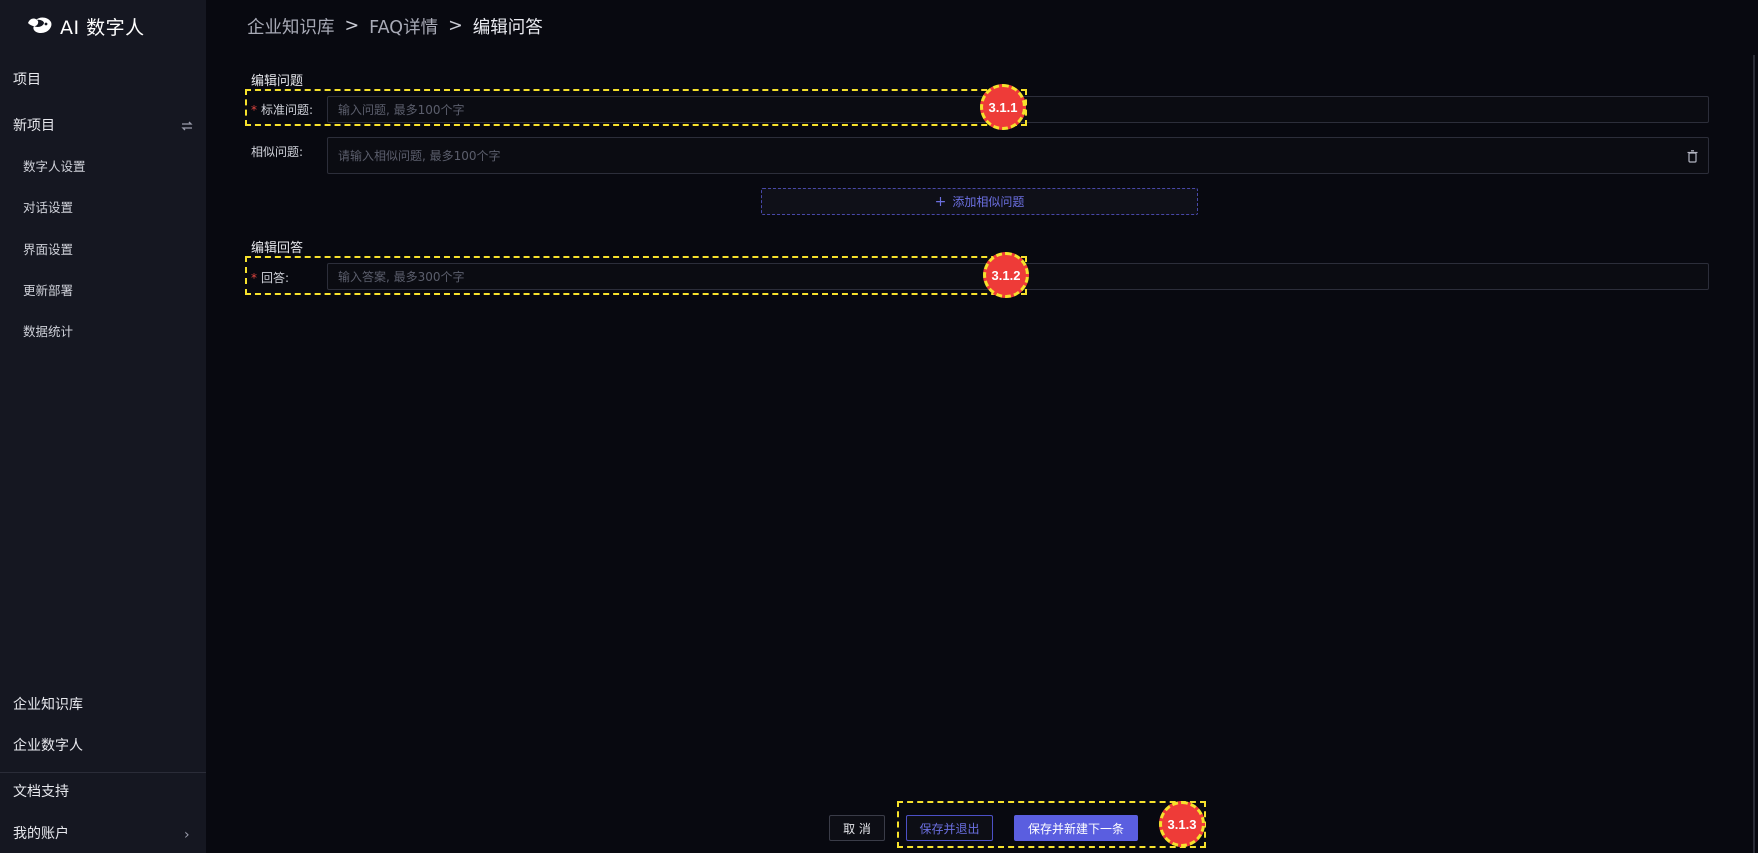  What do you see at coordinates (277, 248) in the screenshot?
I see `answer-section-title: 编辑回答` at bounding box center [277, 248].